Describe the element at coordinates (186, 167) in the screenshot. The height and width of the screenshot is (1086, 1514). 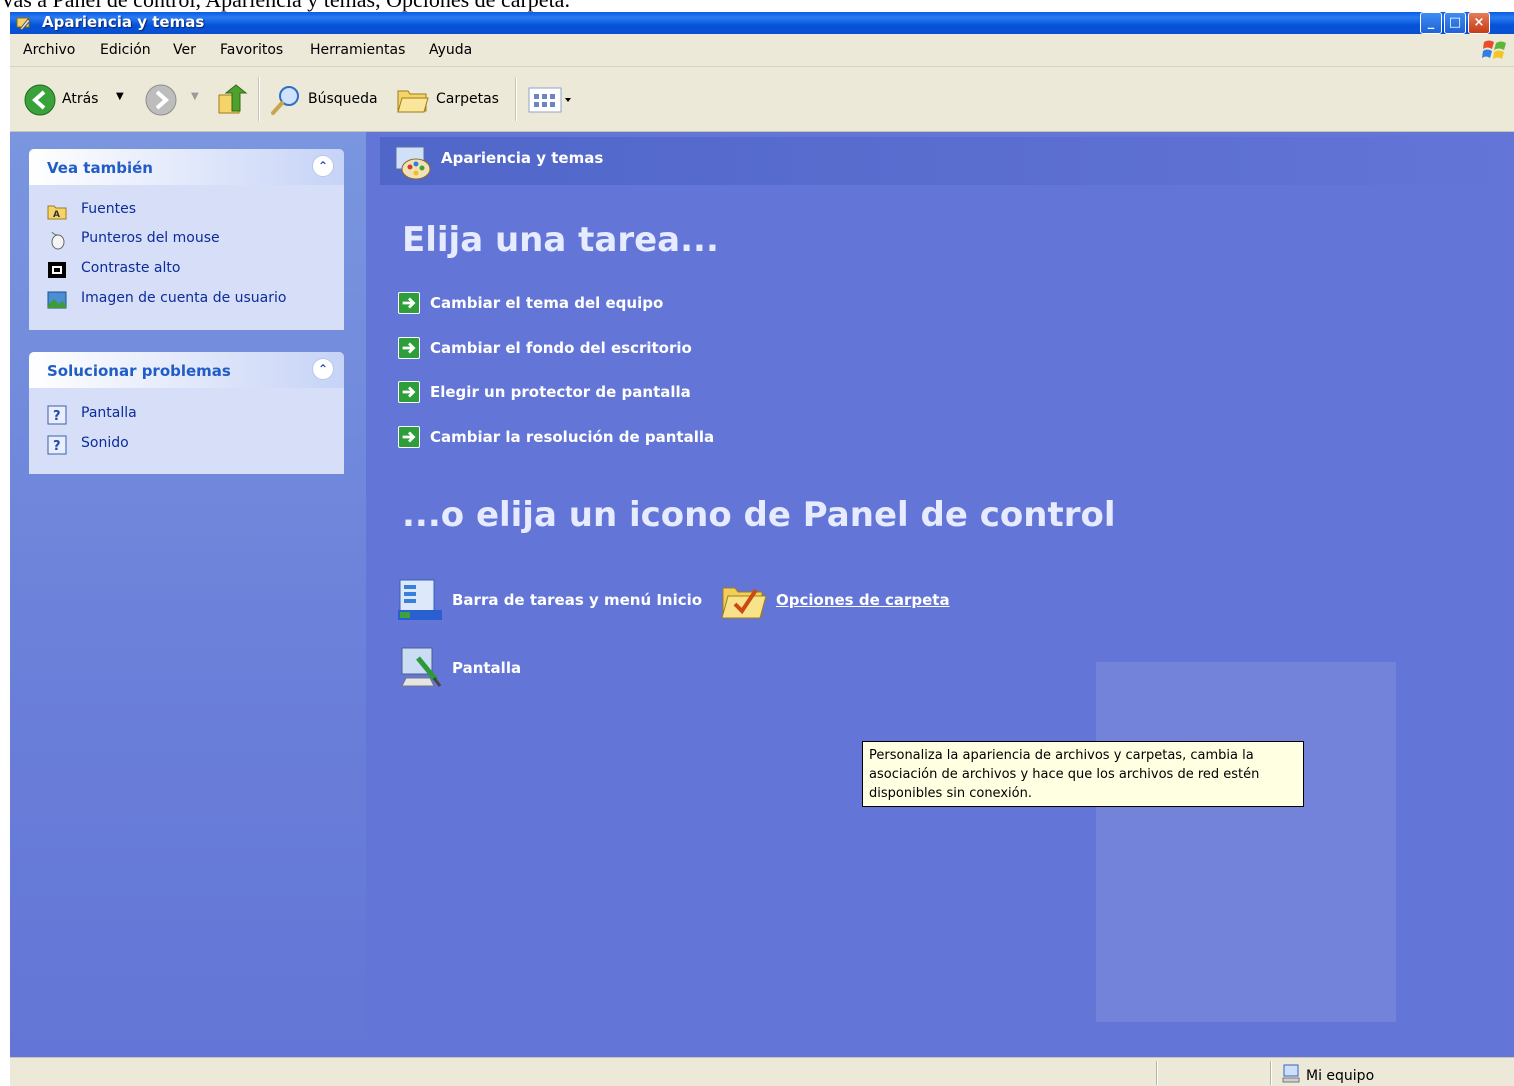
I see `see-also-header: Vea también ⌃` at that location.